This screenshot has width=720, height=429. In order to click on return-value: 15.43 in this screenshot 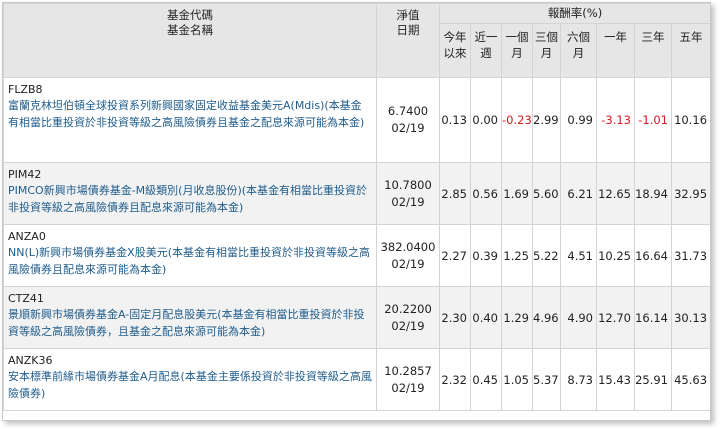, I will do `click(615, 379)`.